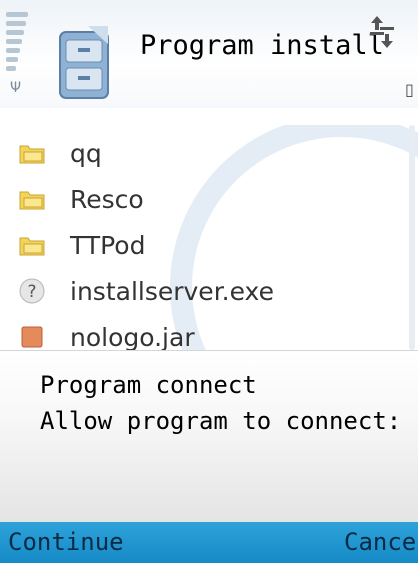 This screenshot has height=563, width=418. Describe the element at coordinates (209, 333) in the screenshot. I see `list-item: nologo.jar` at that location.